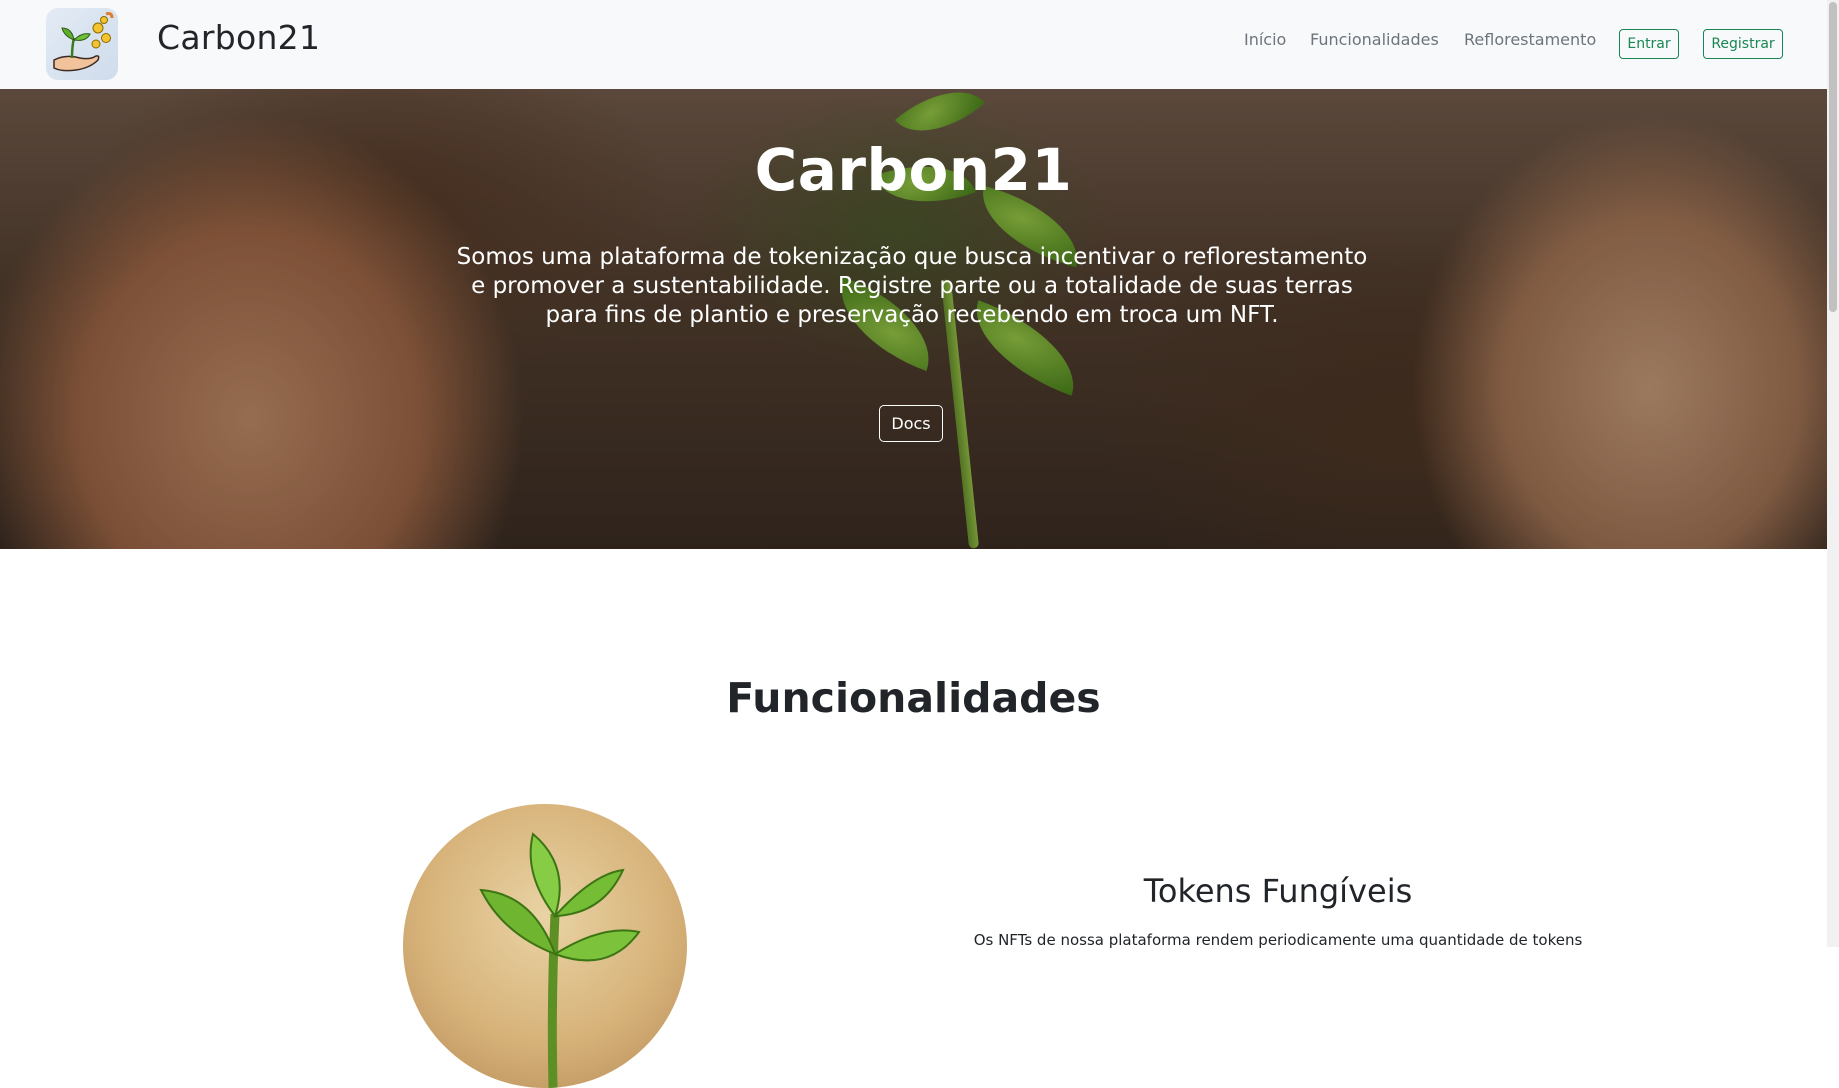  What do you see at coordinates (238, 37) in the screenshot?
I see `brand-name: Carbon21` at bounding box center [238, 37].